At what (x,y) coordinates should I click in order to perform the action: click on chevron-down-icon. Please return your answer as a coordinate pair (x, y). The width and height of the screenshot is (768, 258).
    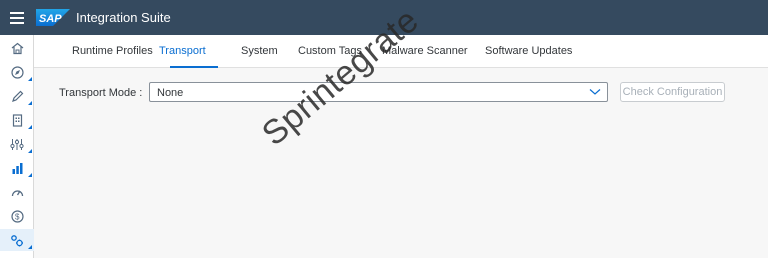
    Looking at the image, I should click on (595, 92).